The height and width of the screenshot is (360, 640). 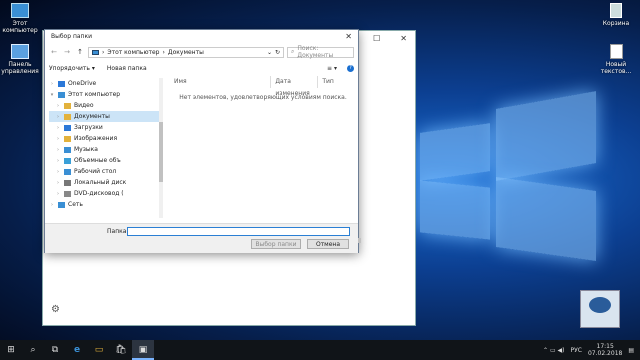 I want to click on pictures-folder-icon, so click(x=67, y=138).